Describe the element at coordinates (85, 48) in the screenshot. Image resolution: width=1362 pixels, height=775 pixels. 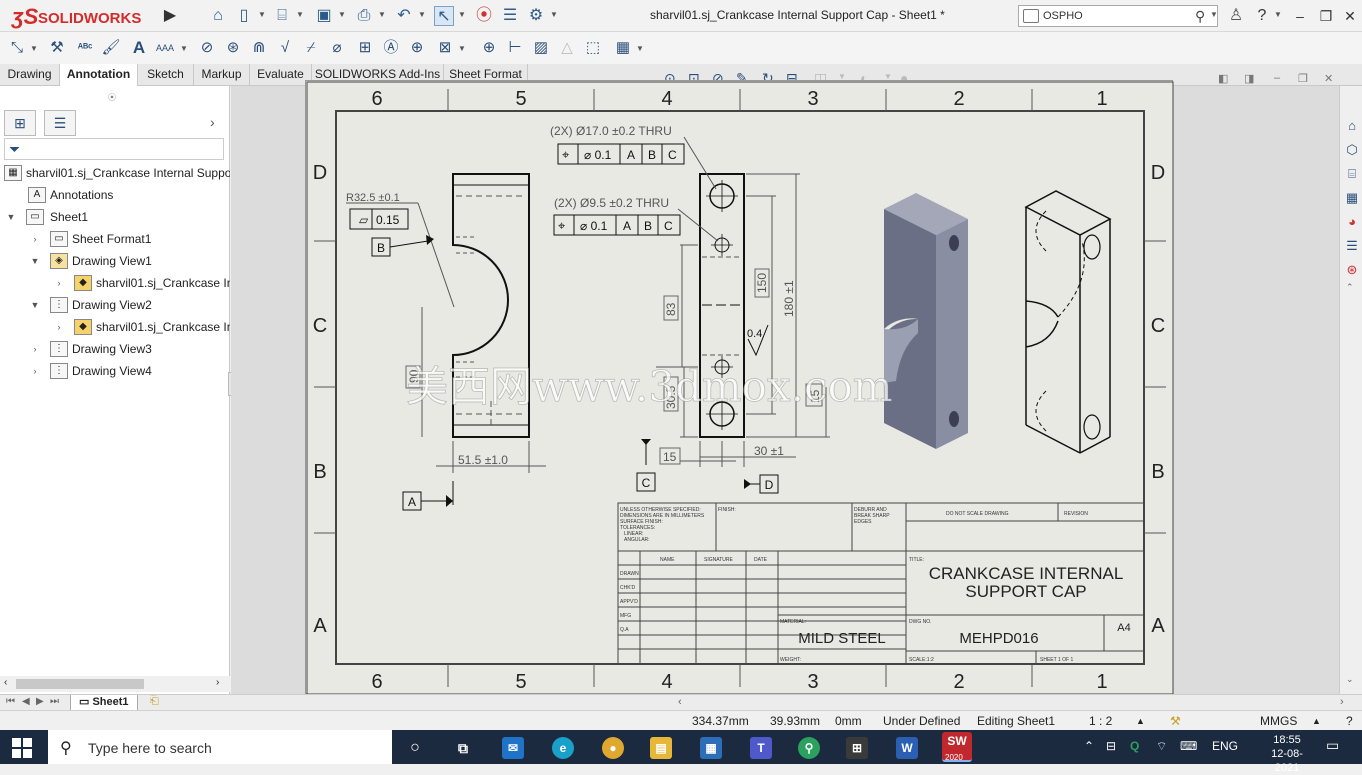
I see `spell-checker-icon: ᴬᴮᶜ` at that location.